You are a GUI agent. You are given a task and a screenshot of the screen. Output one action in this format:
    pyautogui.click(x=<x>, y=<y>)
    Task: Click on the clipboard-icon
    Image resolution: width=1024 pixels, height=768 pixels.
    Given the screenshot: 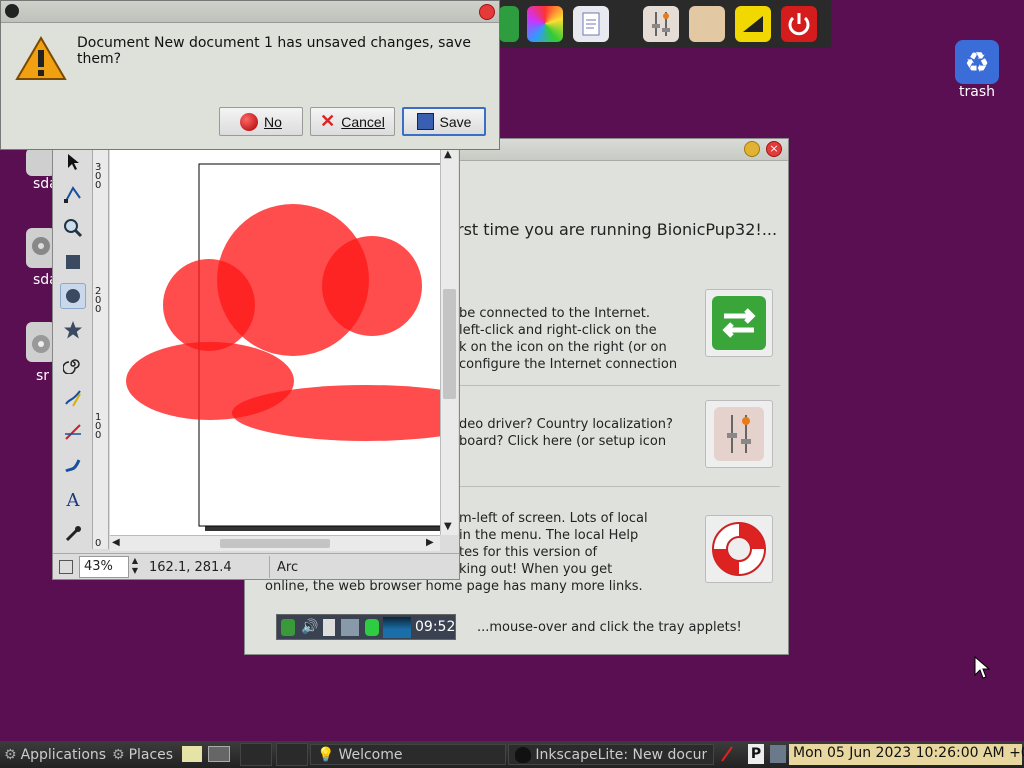 What is the action you would take?
    pyautogui.click(x=329, y=627)
    